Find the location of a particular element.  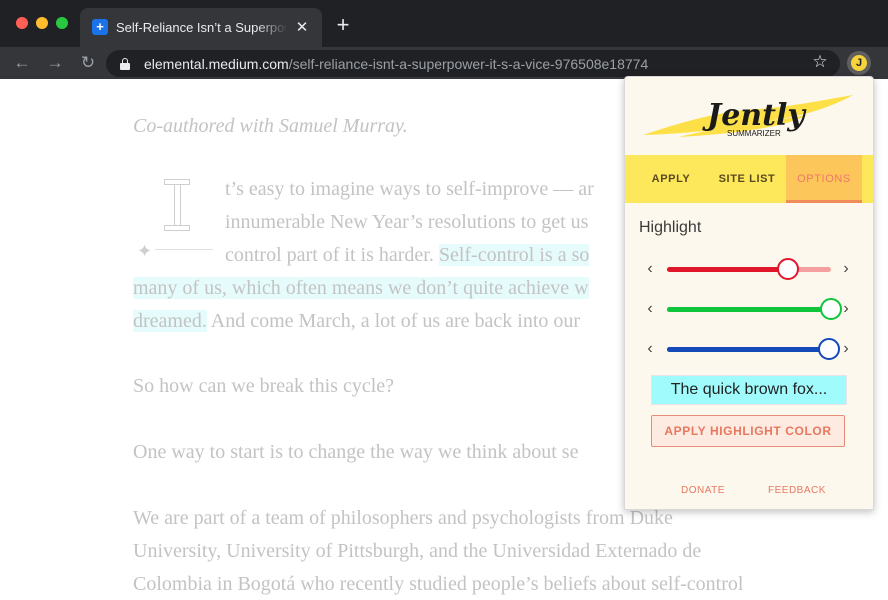

browser-tab: + Self-Reliance Isn’t a Superpower ✕ is located at coordinates (201, 27).